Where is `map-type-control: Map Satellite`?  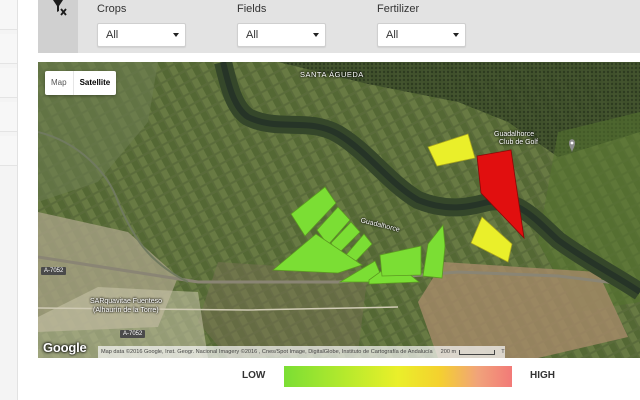
map-type-control: Map Satellite is located at coordinates (81, 83).